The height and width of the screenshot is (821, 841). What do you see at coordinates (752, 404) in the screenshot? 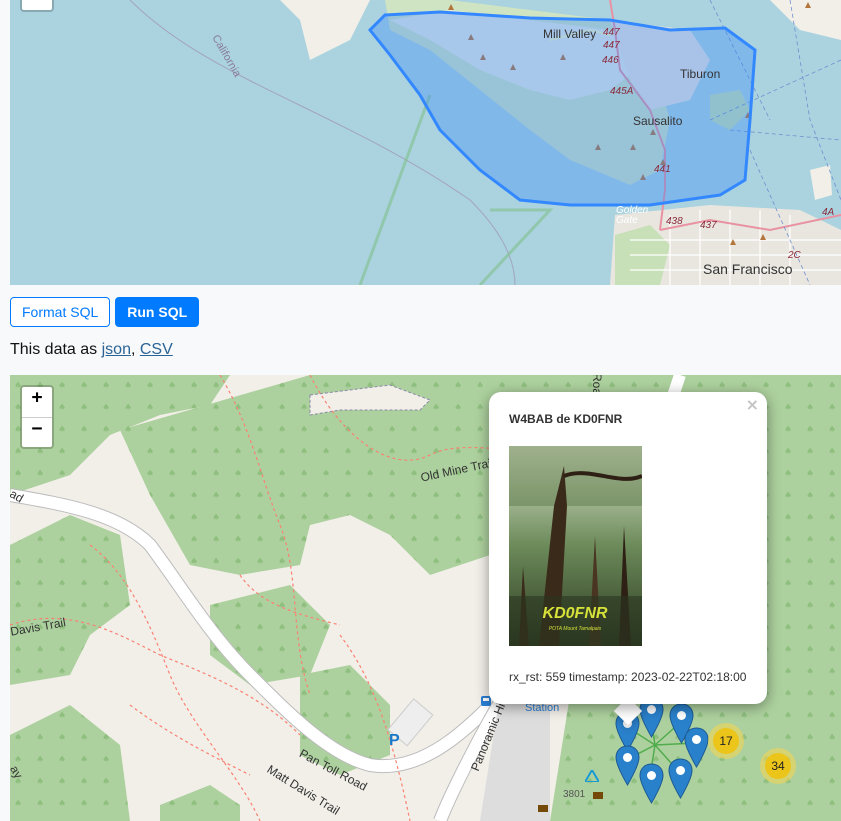
I see `popup-close-button: ×` at bounding box center [752, 404].